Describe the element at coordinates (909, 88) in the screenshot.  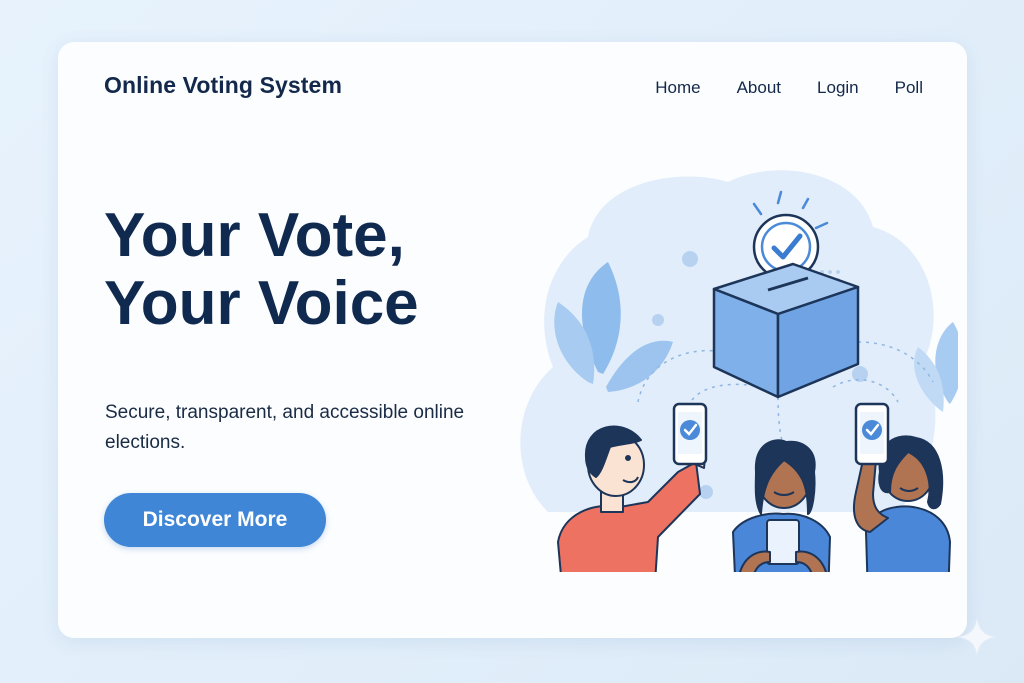
I see `nav-poll-link: Poll` at that location.